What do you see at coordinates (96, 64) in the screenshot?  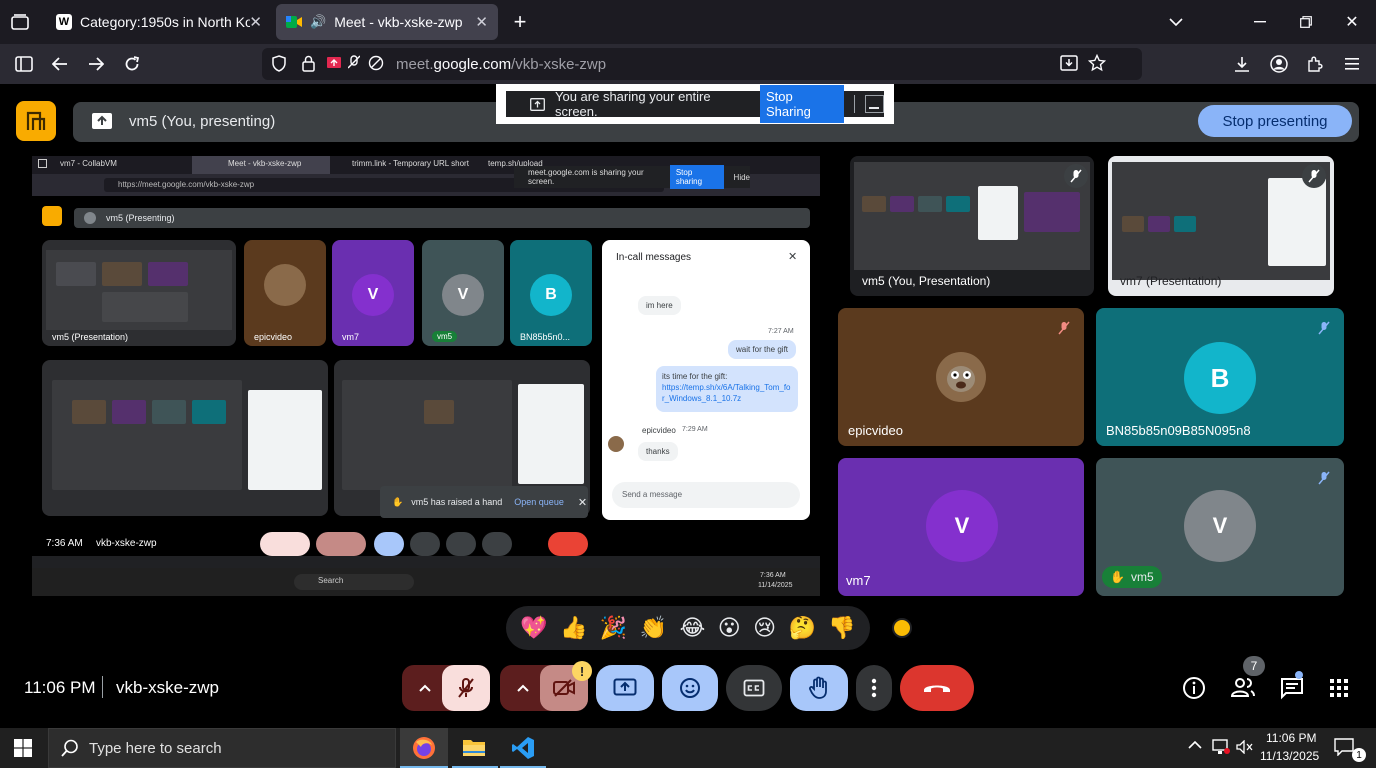 I see `forward-icon` at bounding box center [96, 64].